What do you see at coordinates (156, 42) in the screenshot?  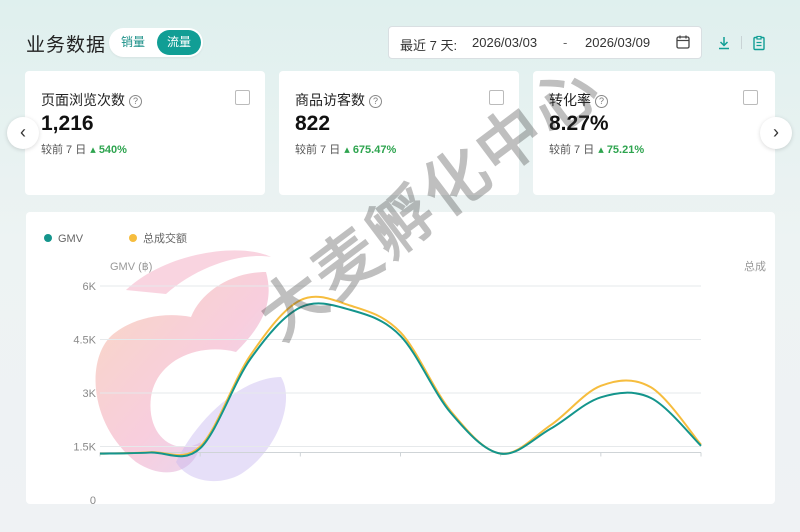 I see `metric-type-toggle: 销量 流量` at bounding box center [156, 42].